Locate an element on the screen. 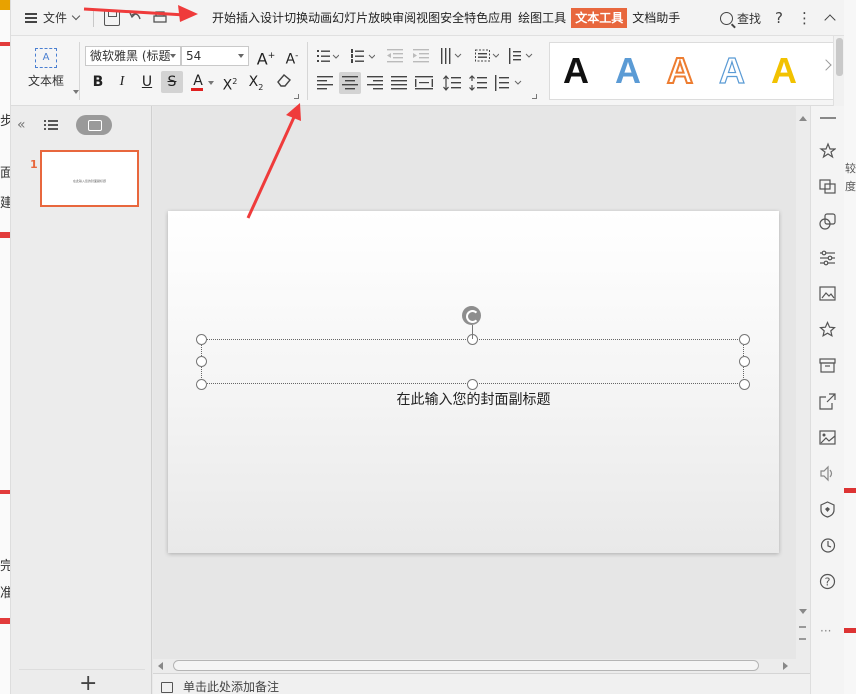  scroll-left-icon is located at coordinates (160, 666).